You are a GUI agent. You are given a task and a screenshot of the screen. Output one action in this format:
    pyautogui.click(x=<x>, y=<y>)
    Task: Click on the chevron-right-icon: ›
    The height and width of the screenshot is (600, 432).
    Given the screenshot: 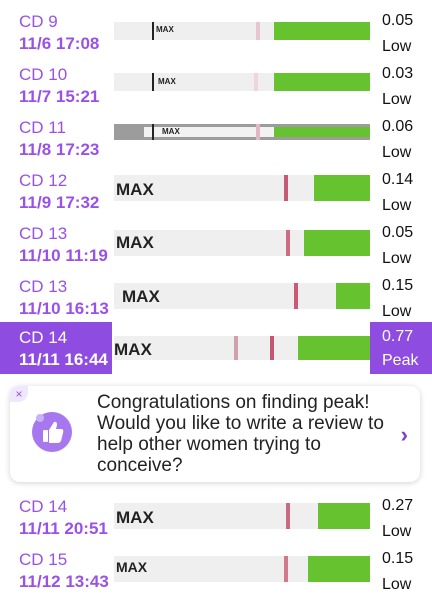 What is the action you would take?
    pyautogui.click(x=404, y=435)
    